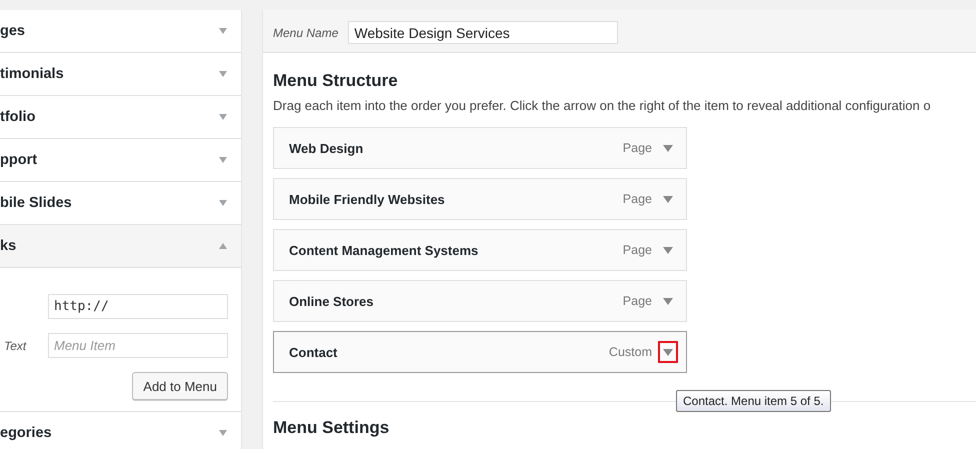  What do you see at coordinates (332, 301) in the screenshot?
I see `item-title: Online Stores` at bounding box center [332, 301].